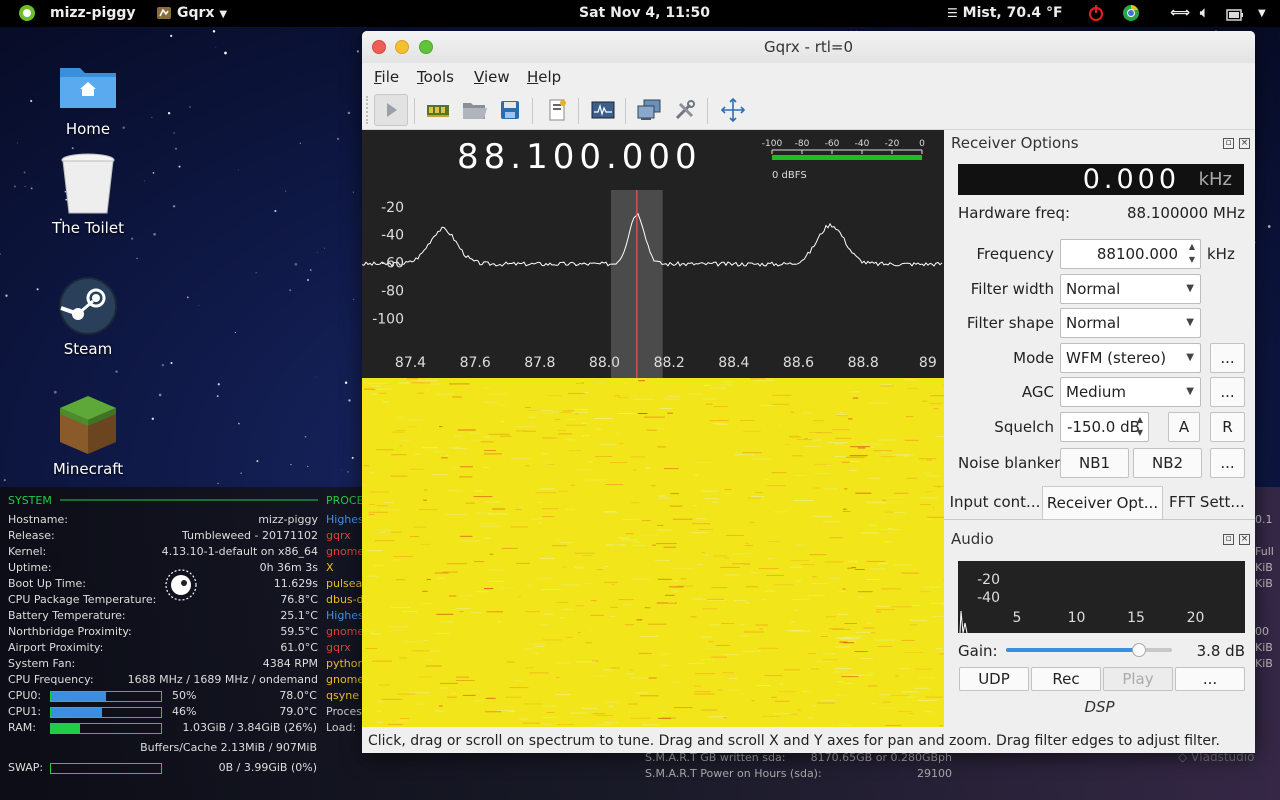 This screenshot has width=1280, height=800. I want to click on y-tick-label: -40, so click(392, 236).